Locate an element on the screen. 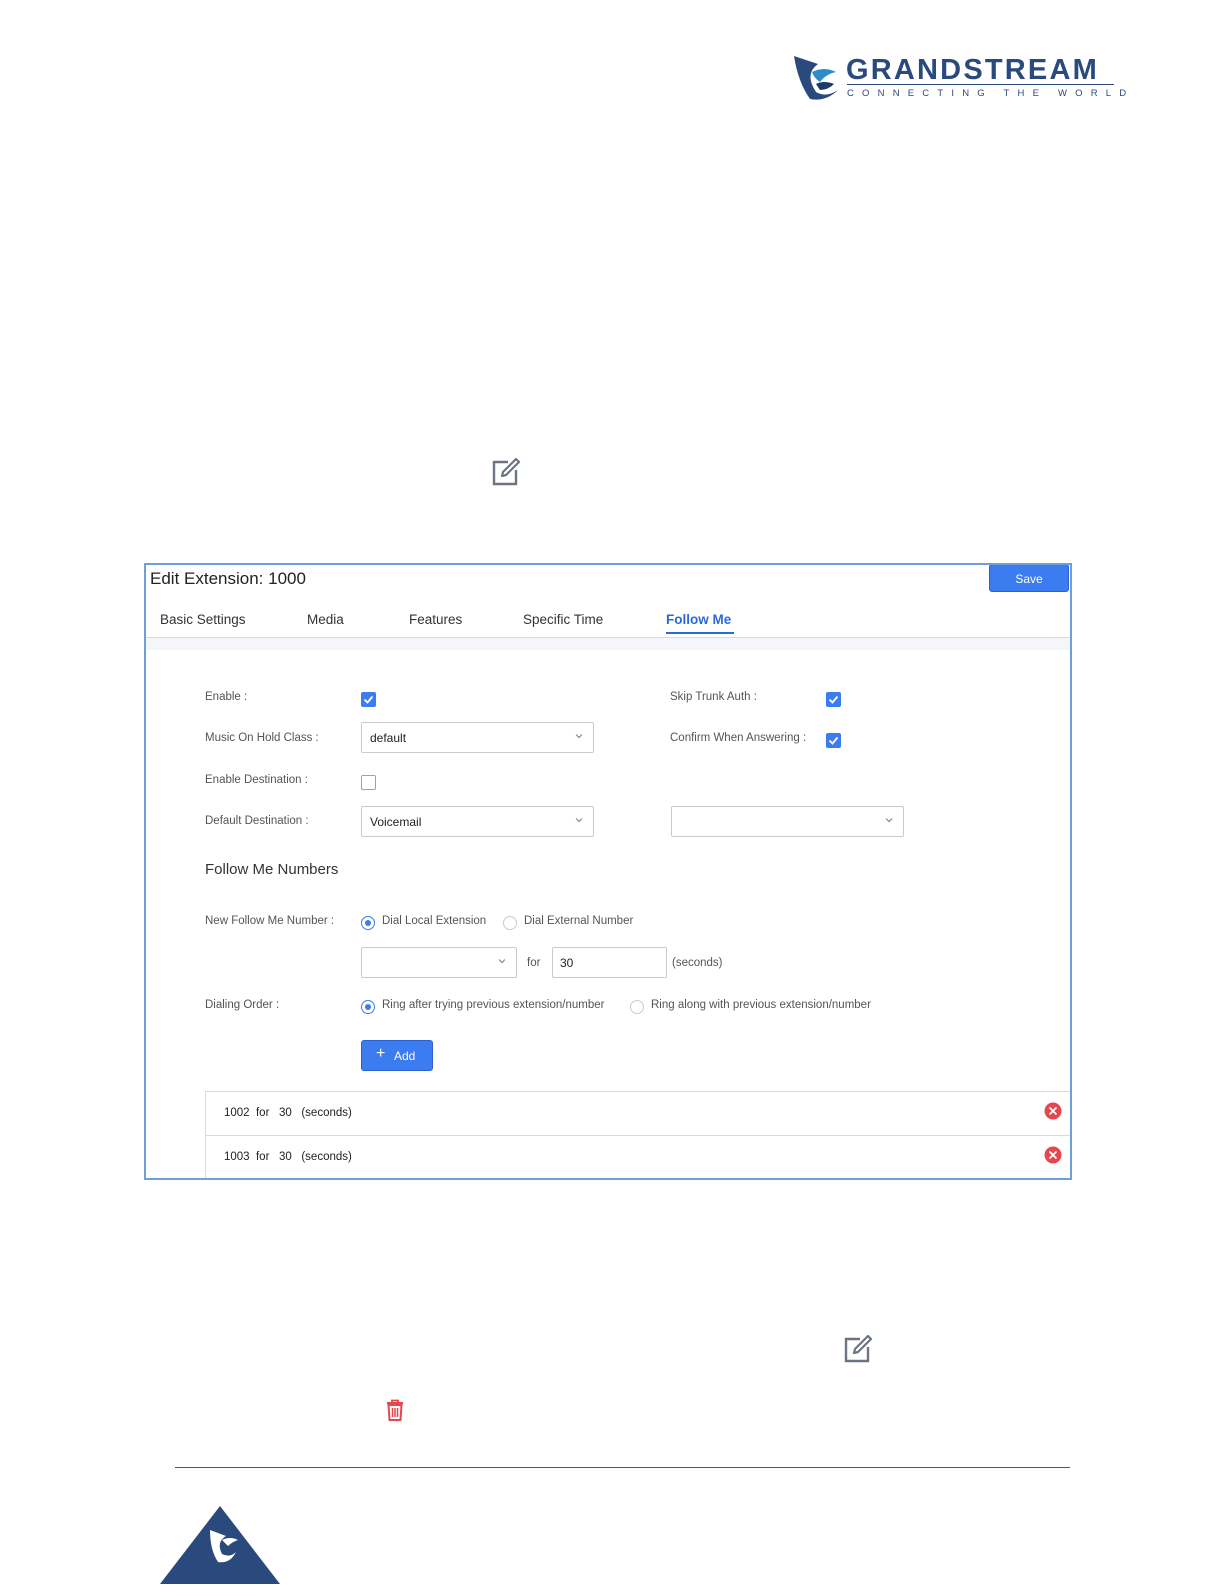  dial-local-extension-radio is located at coordinates (368, 923).